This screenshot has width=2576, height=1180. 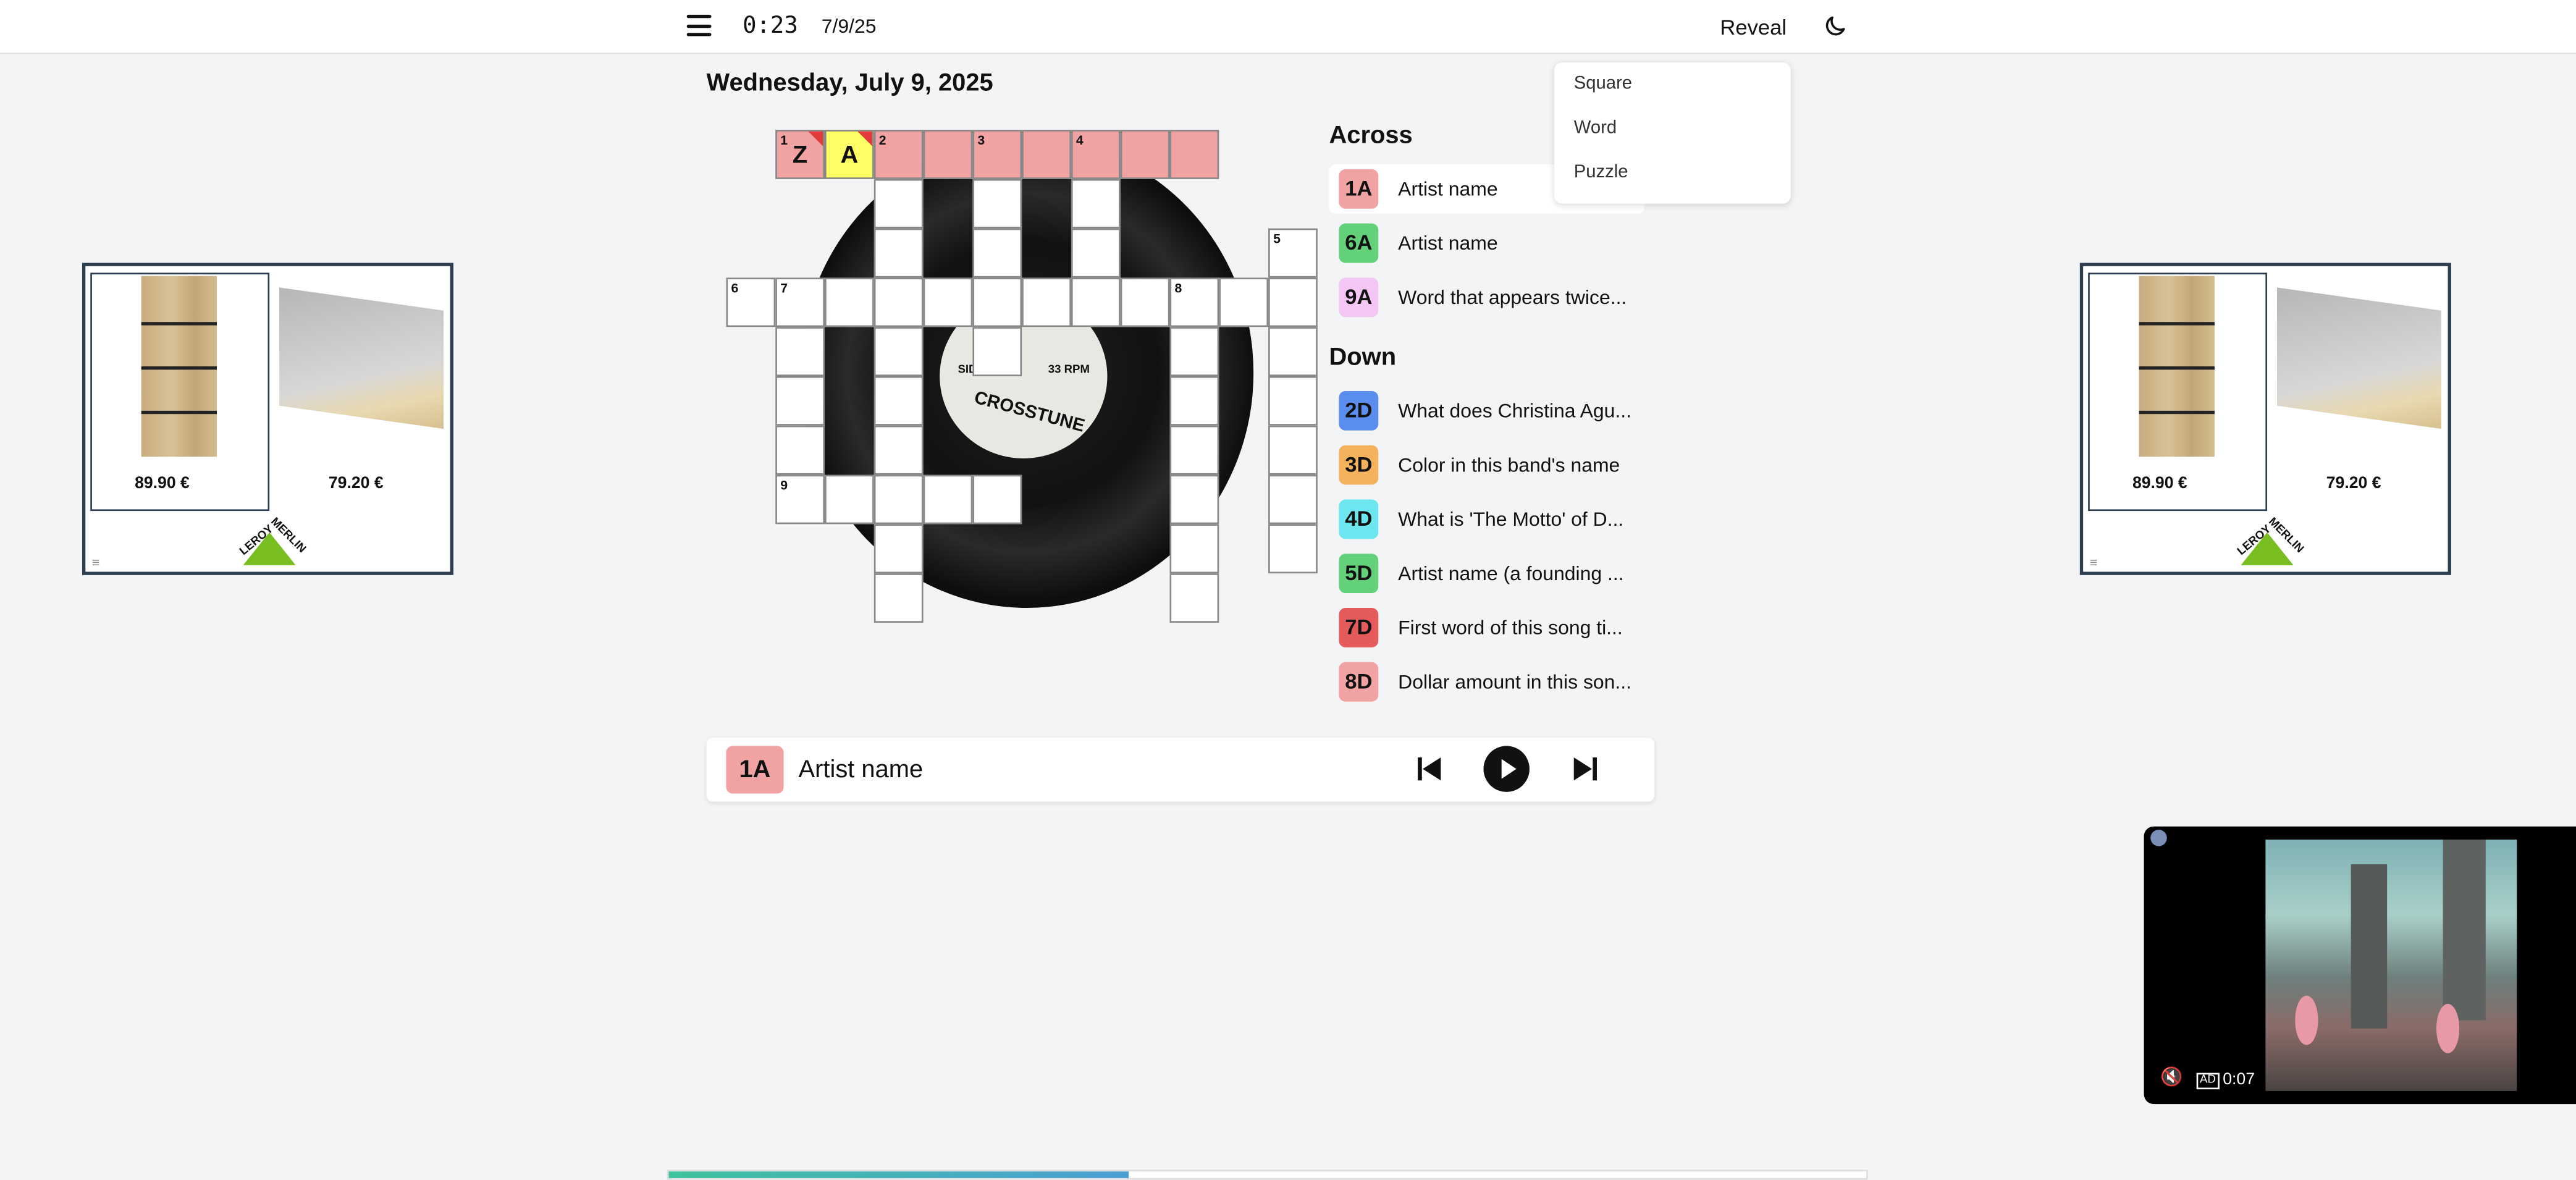 I want to click on grid-cell: 3, so click(x=997, y=154).